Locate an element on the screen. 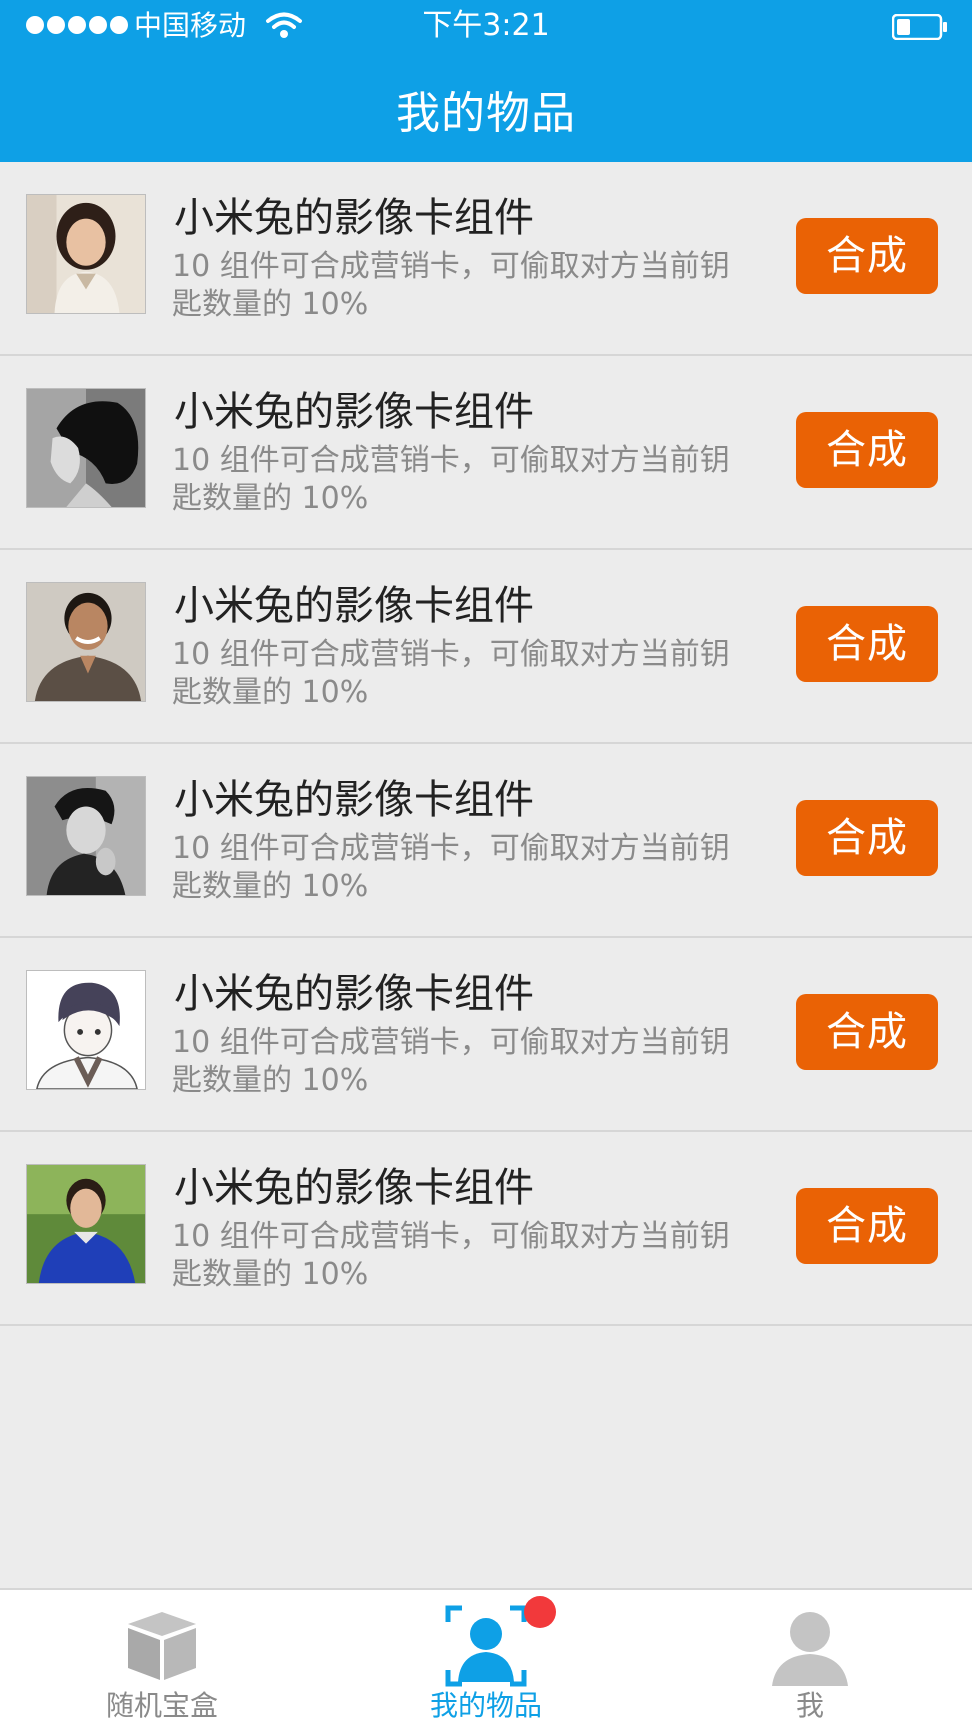  user-scan-icon is located at coordinates (486, 1646).